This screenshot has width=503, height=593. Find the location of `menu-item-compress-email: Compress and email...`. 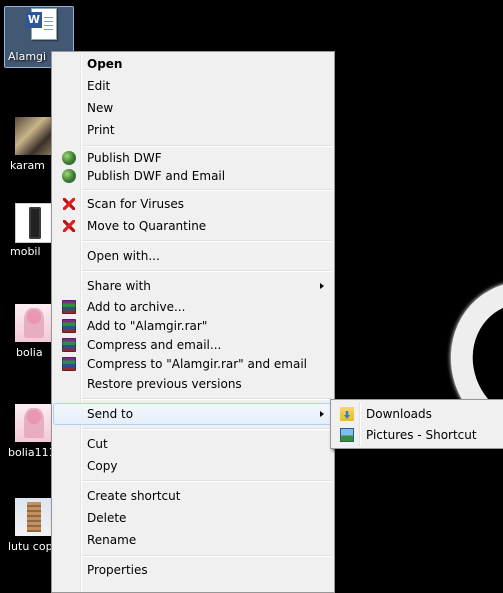

menu-item-compress-email: Compress and email... is located at coordinates (193, 345).